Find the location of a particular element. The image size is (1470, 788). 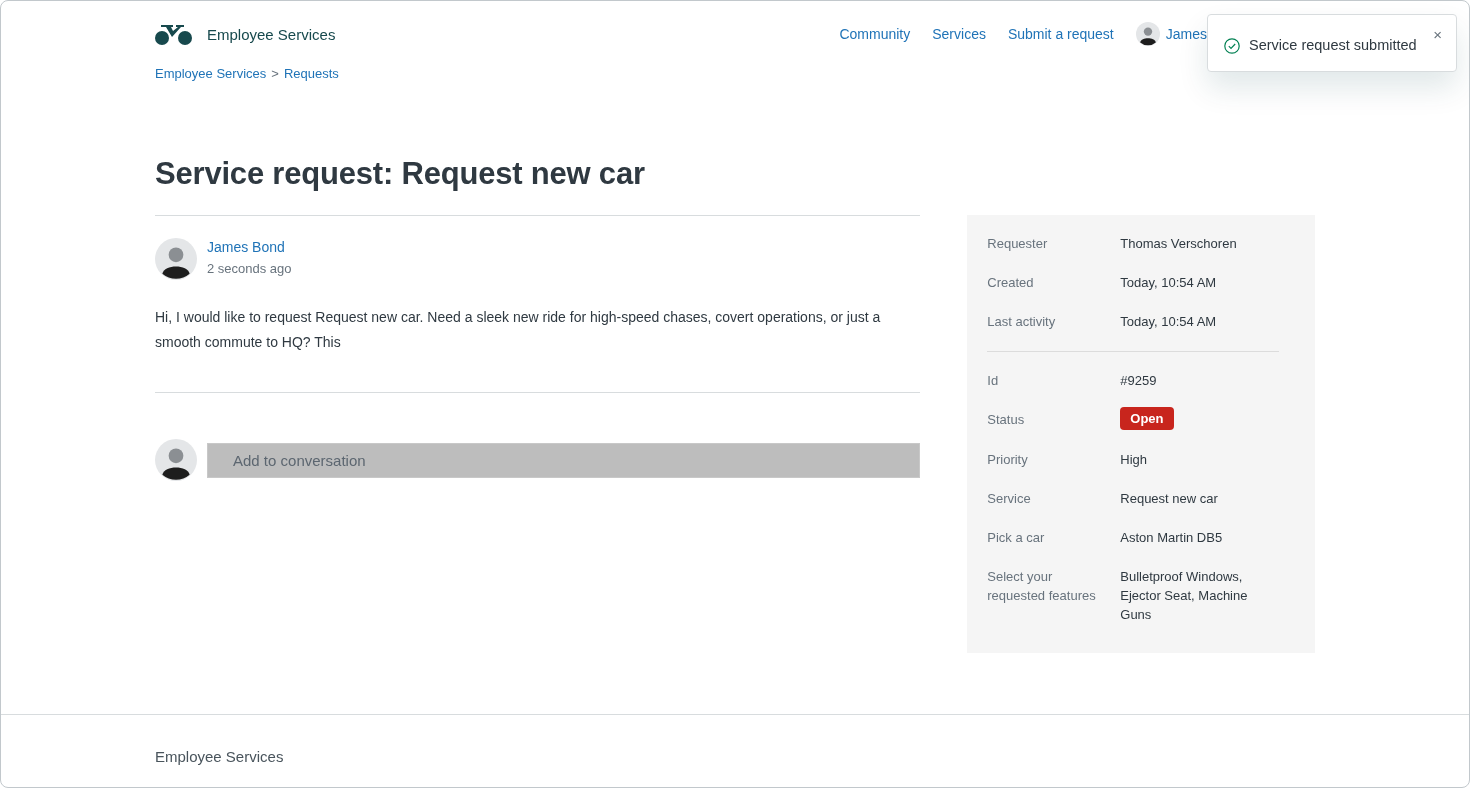

breadcrumb-link: Requests is located at coordinates (311, 73).